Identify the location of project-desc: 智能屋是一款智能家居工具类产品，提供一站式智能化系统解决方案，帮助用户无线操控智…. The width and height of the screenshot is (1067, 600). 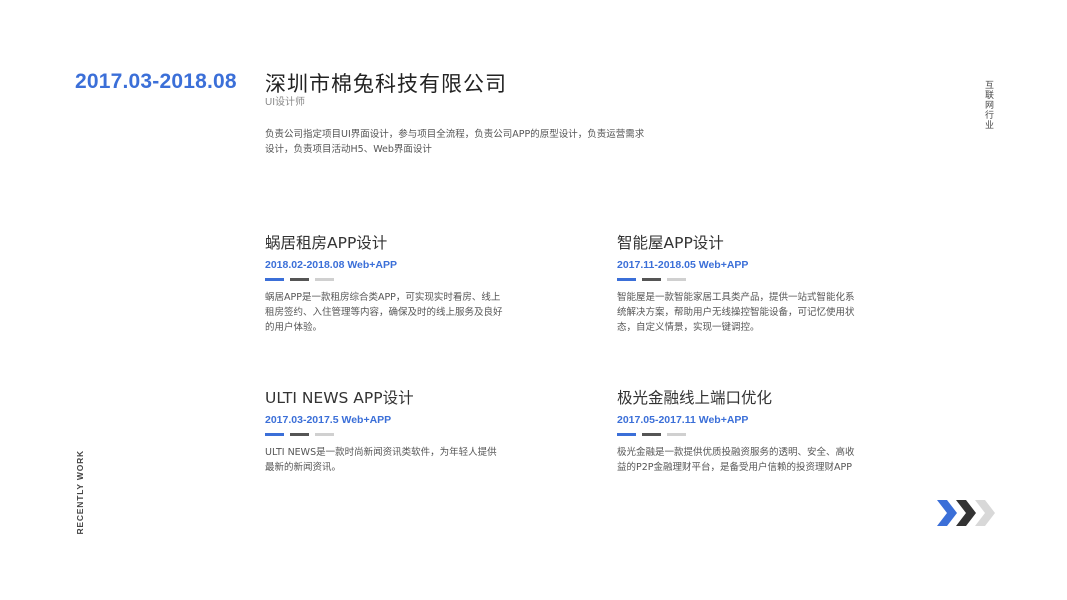
(736, 312).